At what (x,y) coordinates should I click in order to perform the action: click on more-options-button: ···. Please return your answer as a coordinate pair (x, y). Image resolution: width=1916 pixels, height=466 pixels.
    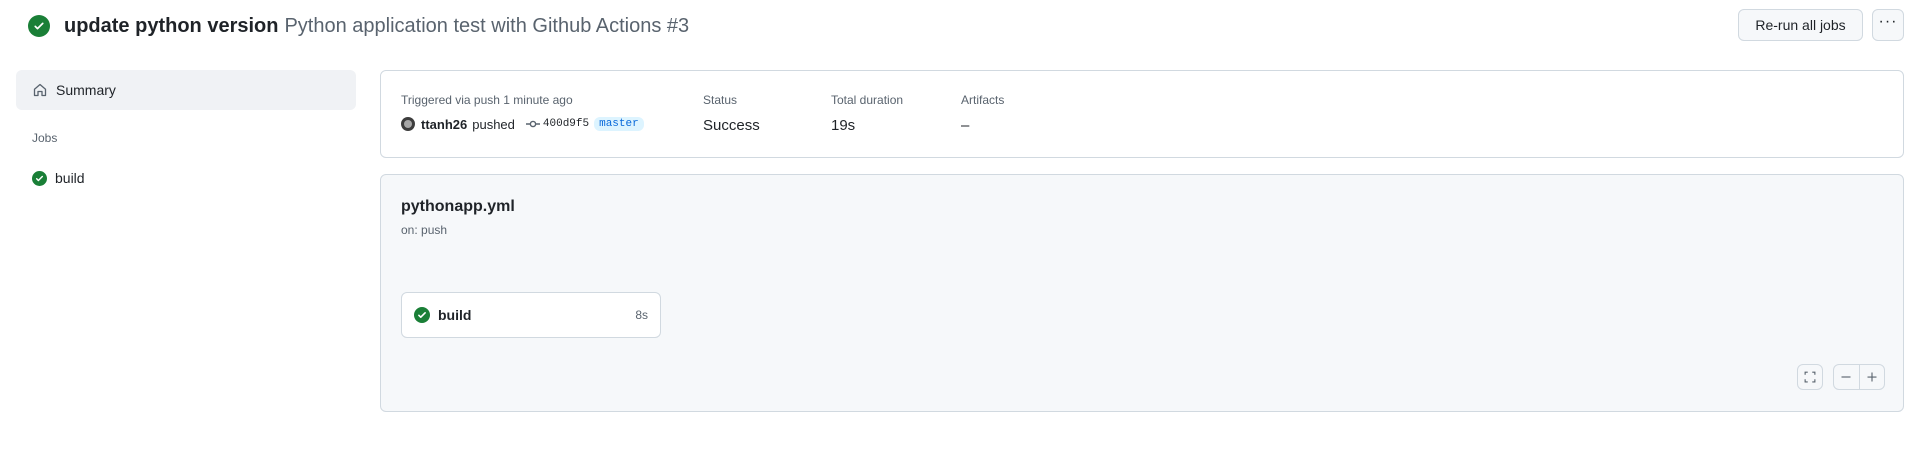
    Looking at the image, I should click on (1888, 25).